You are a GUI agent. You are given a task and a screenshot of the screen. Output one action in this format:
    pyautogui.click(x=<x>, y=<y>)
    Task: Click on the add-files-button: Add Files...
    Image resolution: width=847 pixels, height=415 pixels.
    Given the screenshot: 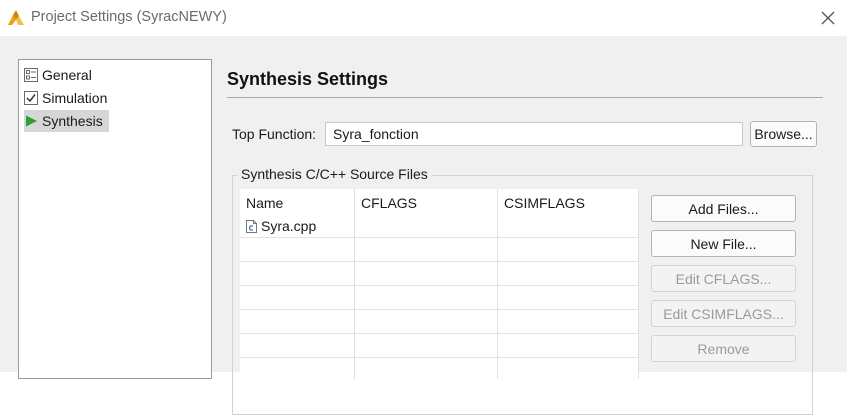 What is the action you would take?
    pyautogui.click(x=723, y=208)
    